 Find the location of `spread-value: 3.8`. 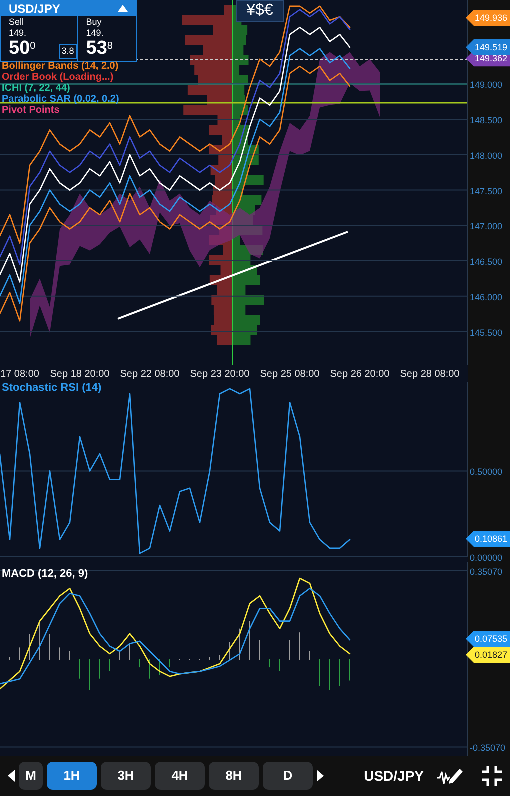

spread-value: 3.8 is located at coordinates (68, 51).